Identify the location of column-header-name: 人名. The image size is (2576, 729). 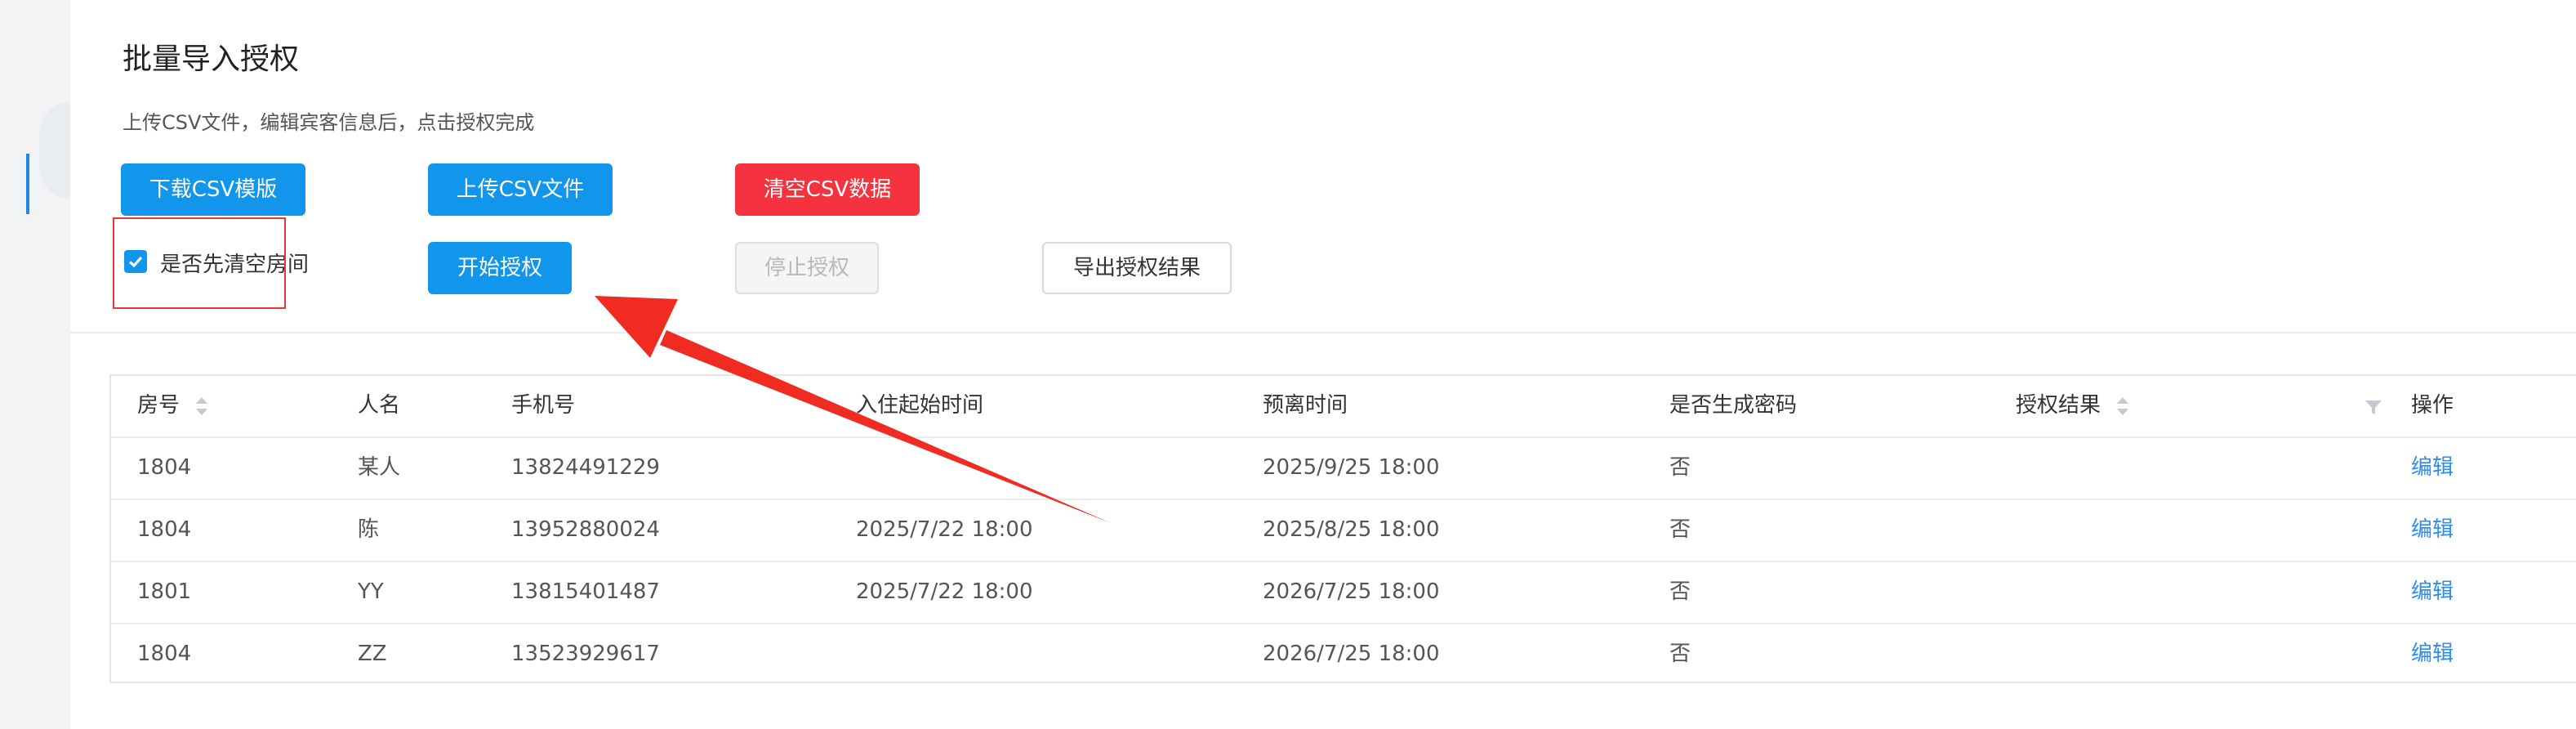
(379, 406).